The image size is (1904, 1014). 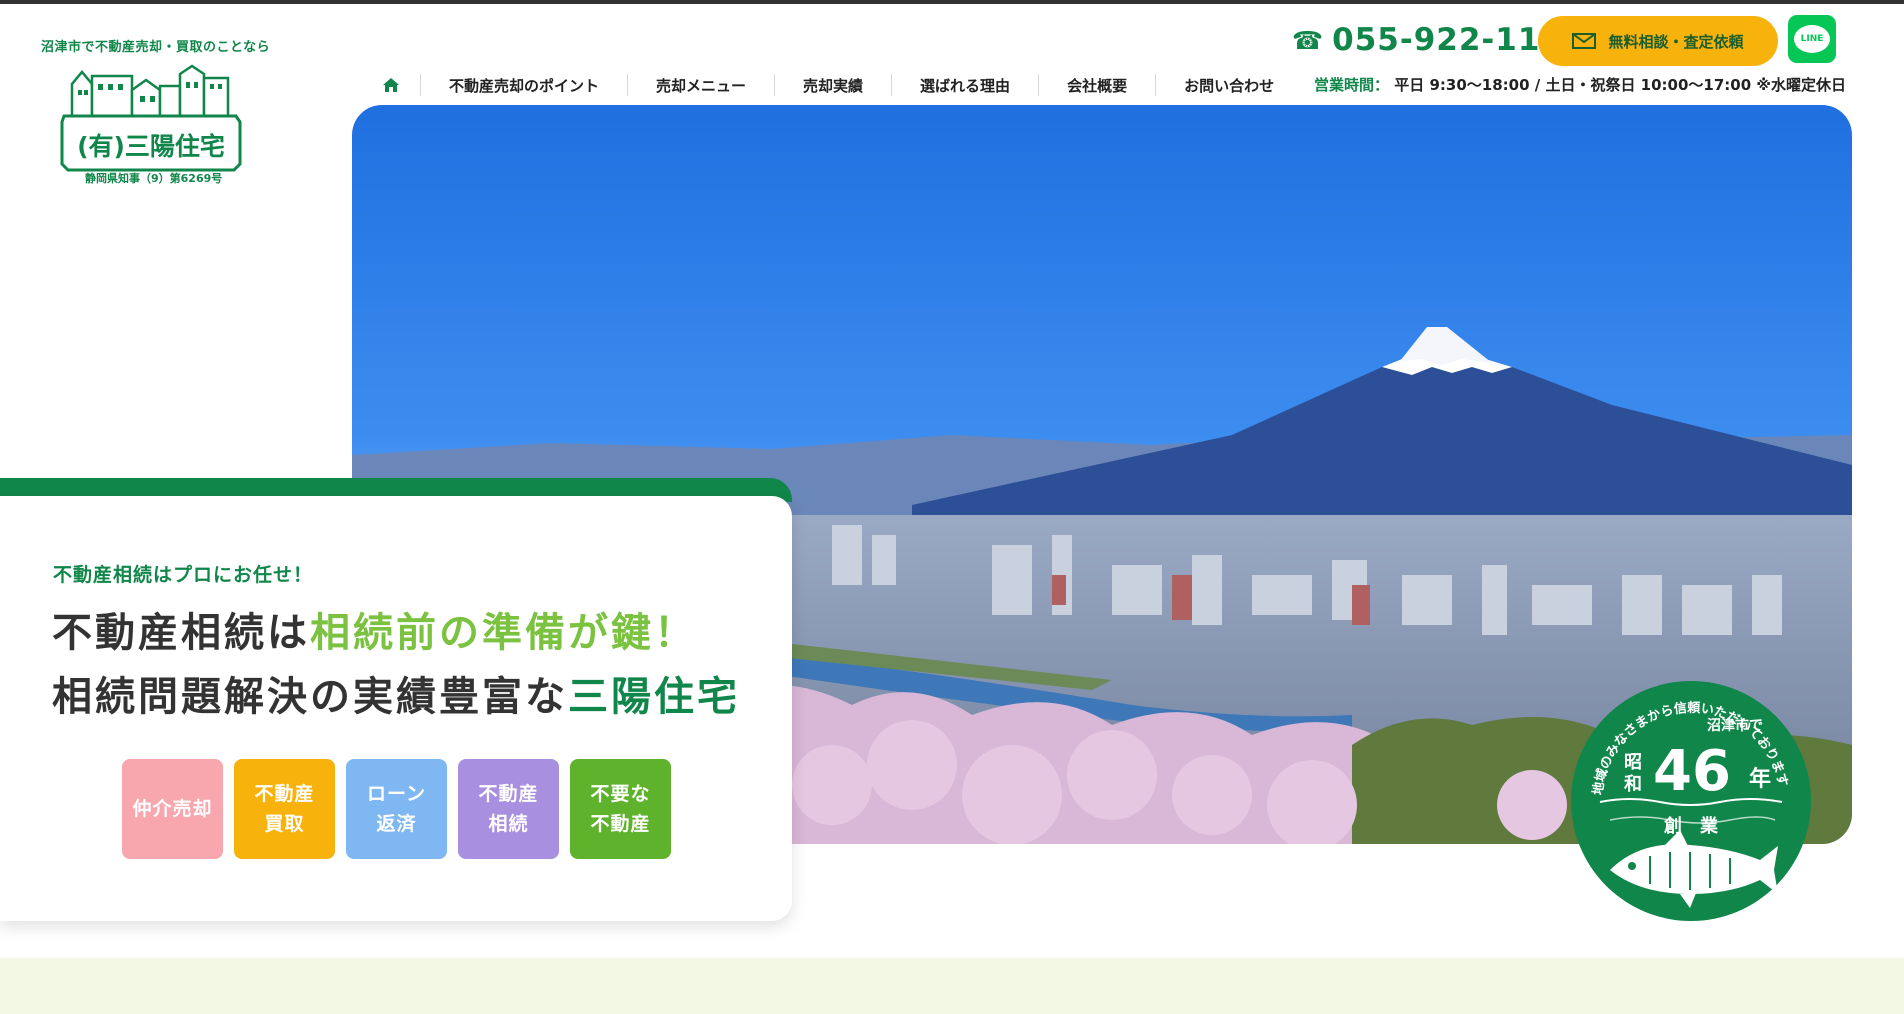 What do you see at coordinates (1584, 41) in the screenshot?
I see `mail-icon` at bounding box center [1584, 41].